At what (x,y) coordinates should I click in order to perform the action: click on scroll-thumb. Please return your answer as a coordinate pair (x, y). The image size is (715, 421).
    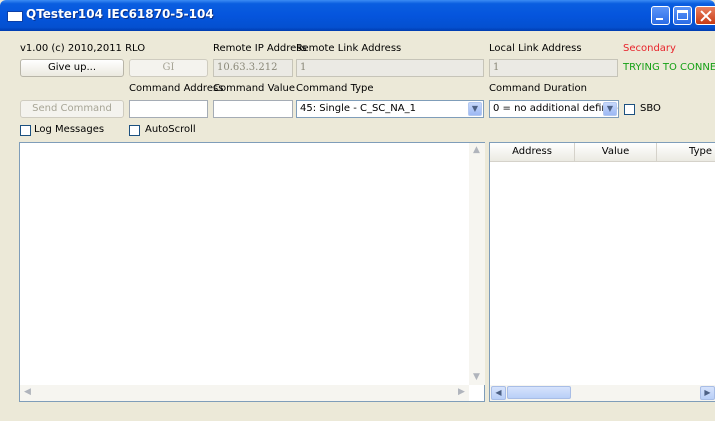
    Looking at the image, I should click on (539, 392).